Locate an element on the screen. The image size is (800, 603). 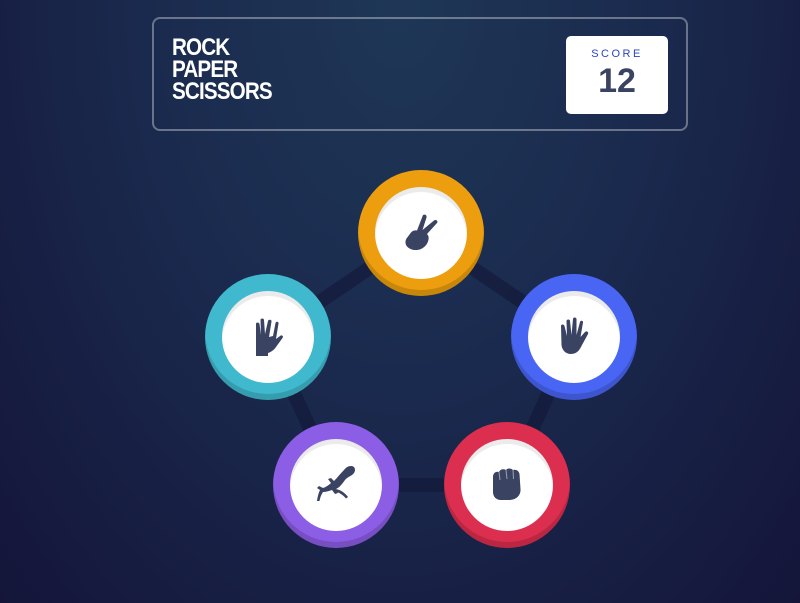
paper-token-face is located at coordinates (574, 337).